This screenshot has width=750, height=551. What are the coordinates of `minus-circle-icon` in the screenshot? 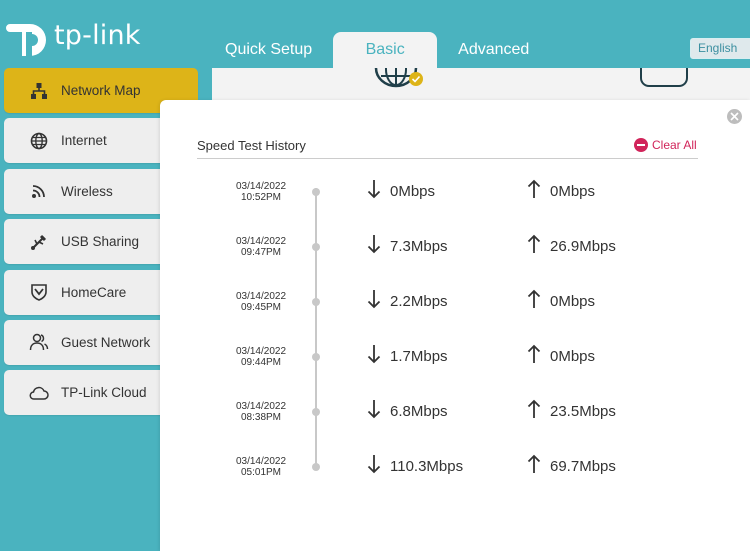 It's located at (641, 145).